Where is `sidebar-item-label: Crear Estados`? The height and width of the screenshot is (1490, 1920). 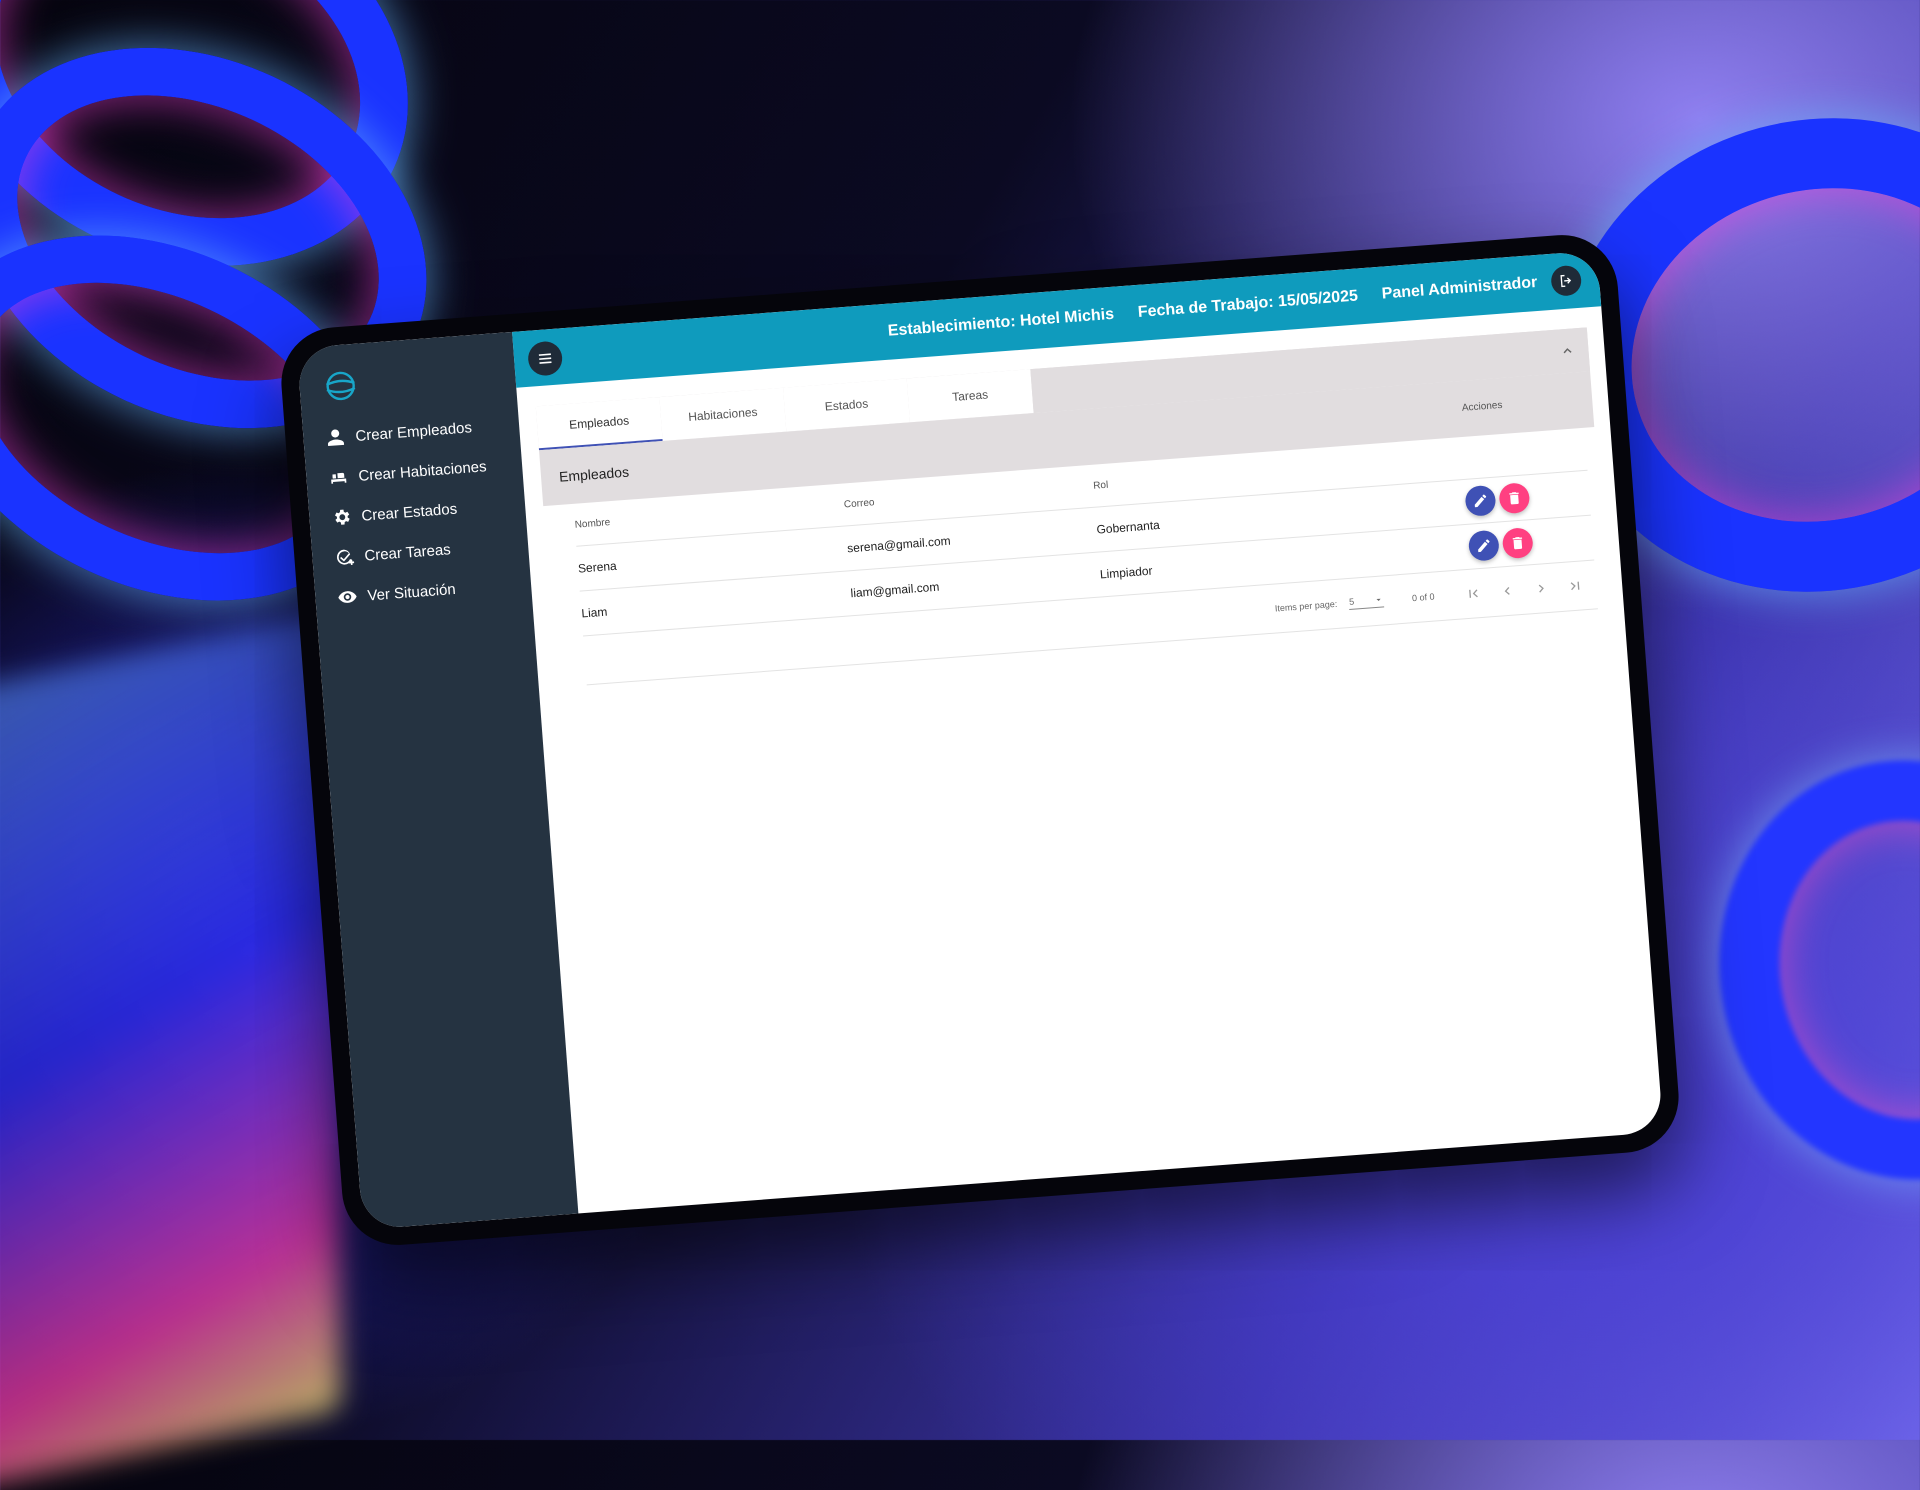 sidebar-item-label: Crear Estados is located at coordinates (409, 512).